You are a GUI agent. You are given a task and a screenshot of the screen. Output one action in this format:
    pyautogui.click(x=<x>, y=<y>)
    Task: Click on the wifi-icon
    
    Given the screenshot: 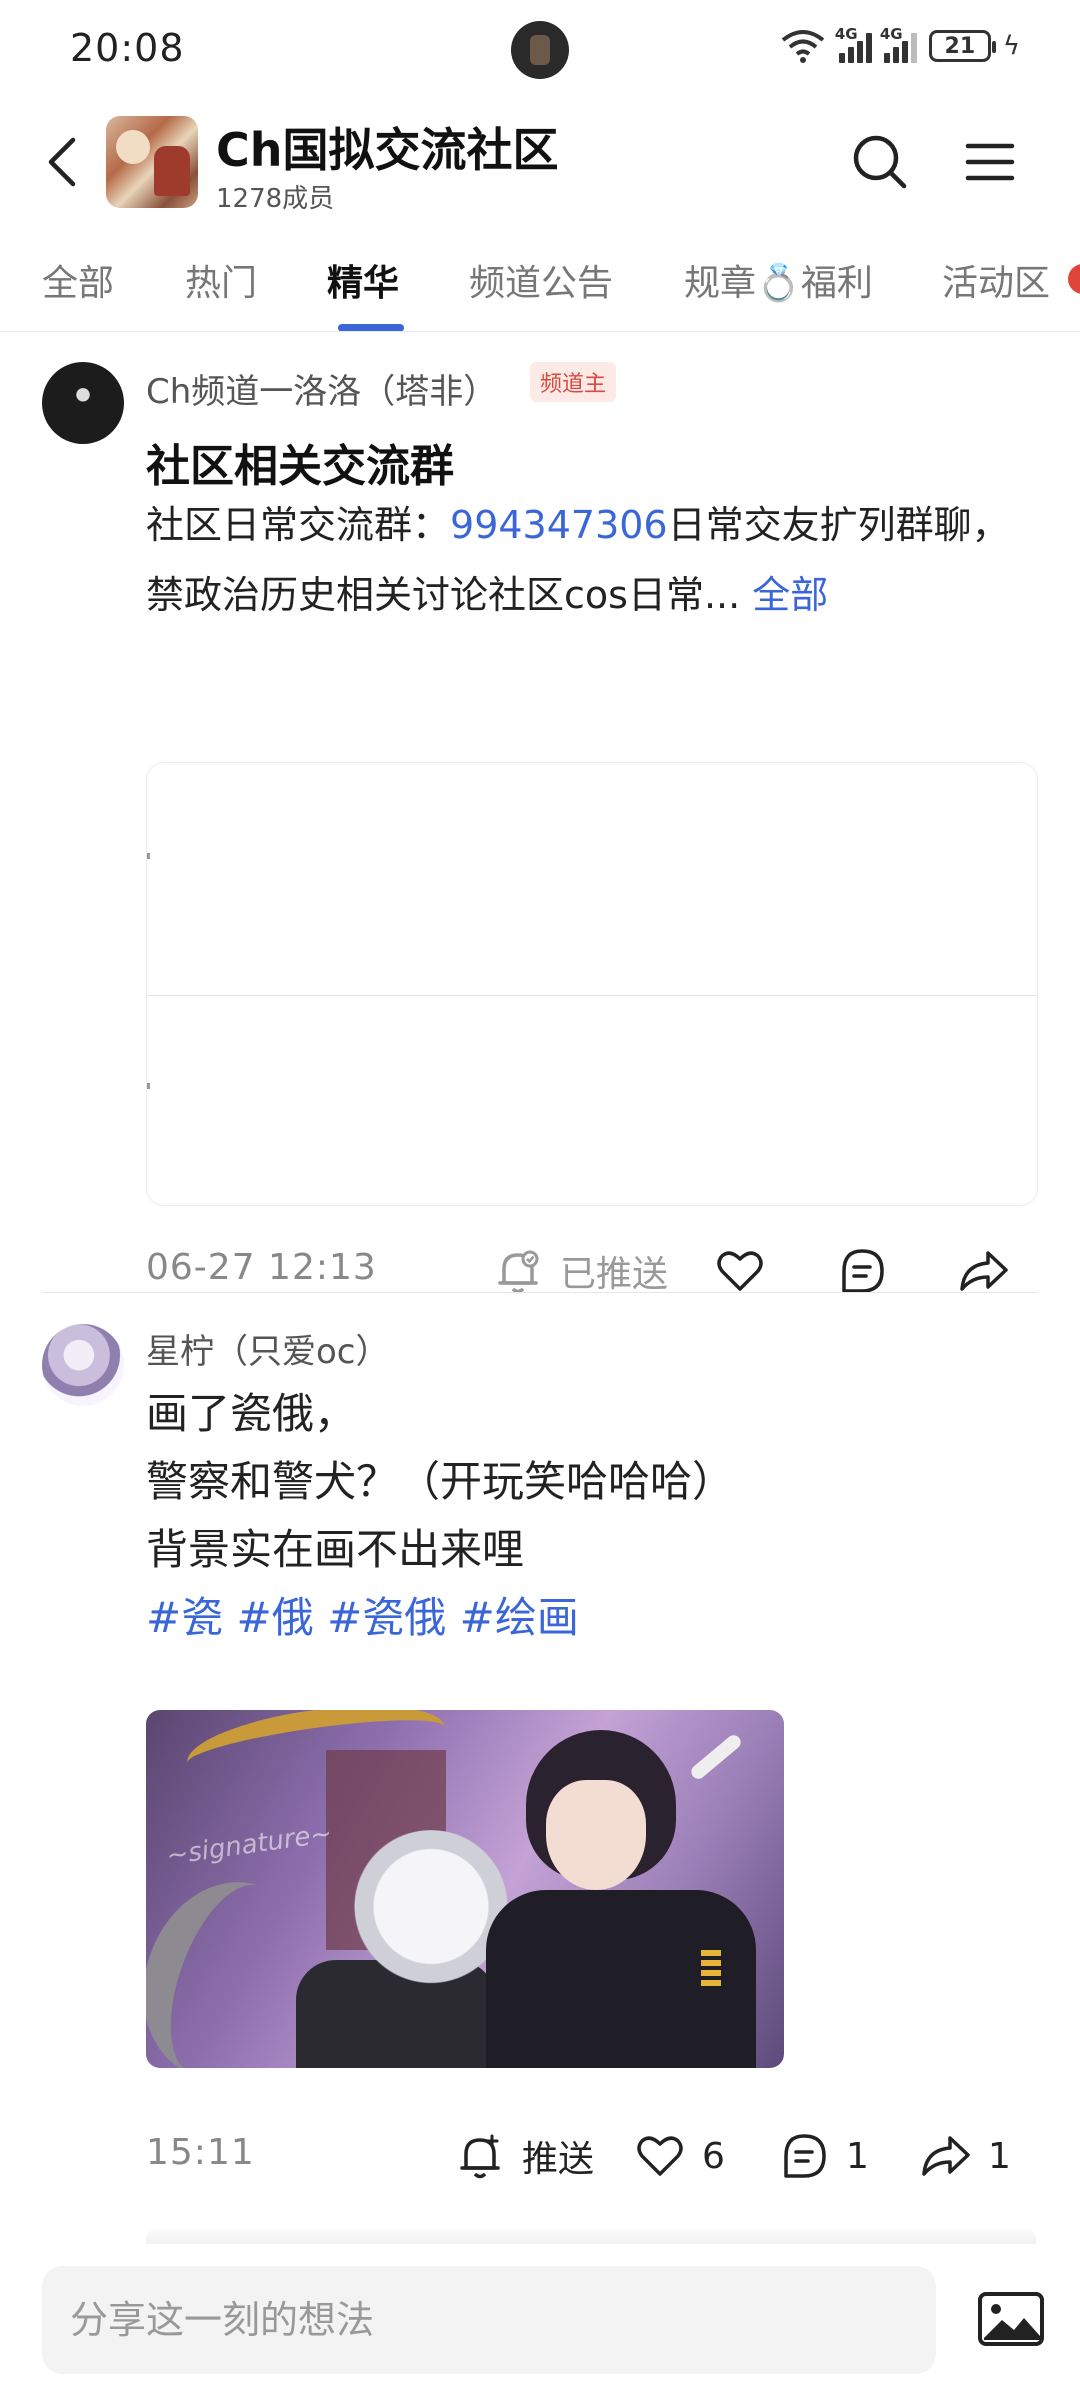 What is the action you would take?
    pyautogui.click(x=803, y=46)
    